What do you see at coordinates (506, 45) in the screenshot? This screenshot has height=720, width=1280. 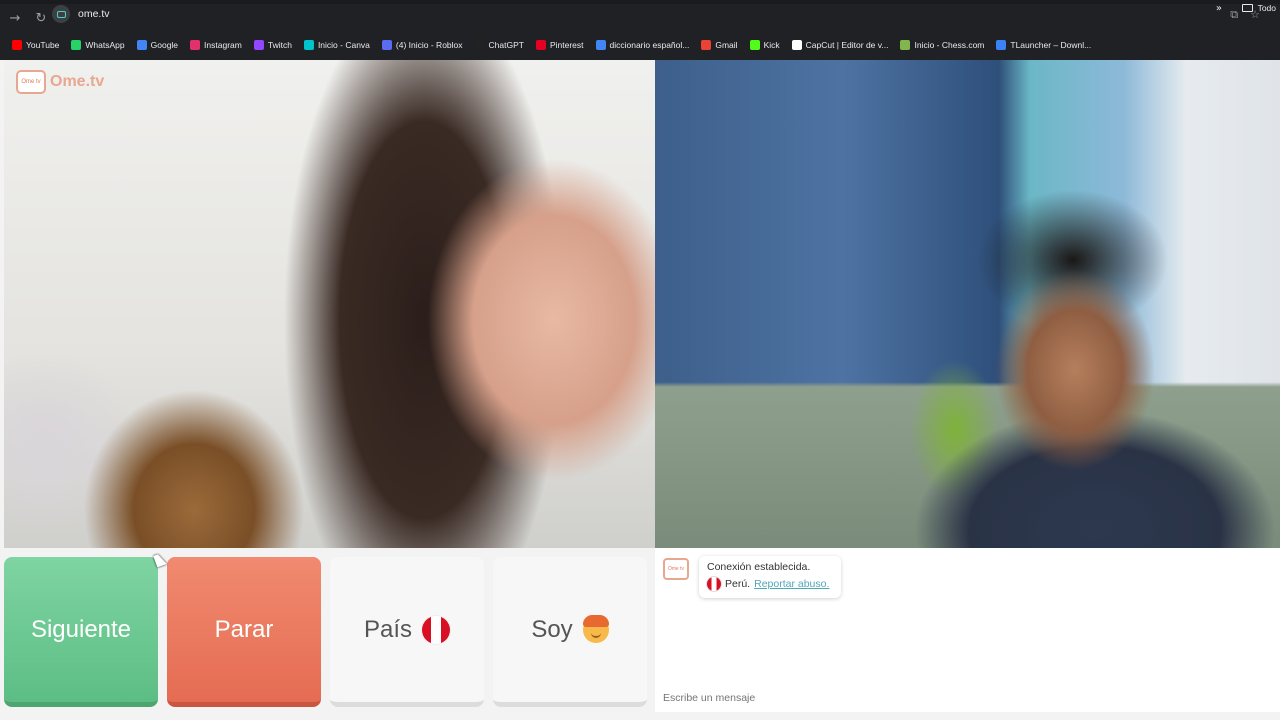 I see `bookmark-label: ChatGPT` at bounding box center [506, 45].